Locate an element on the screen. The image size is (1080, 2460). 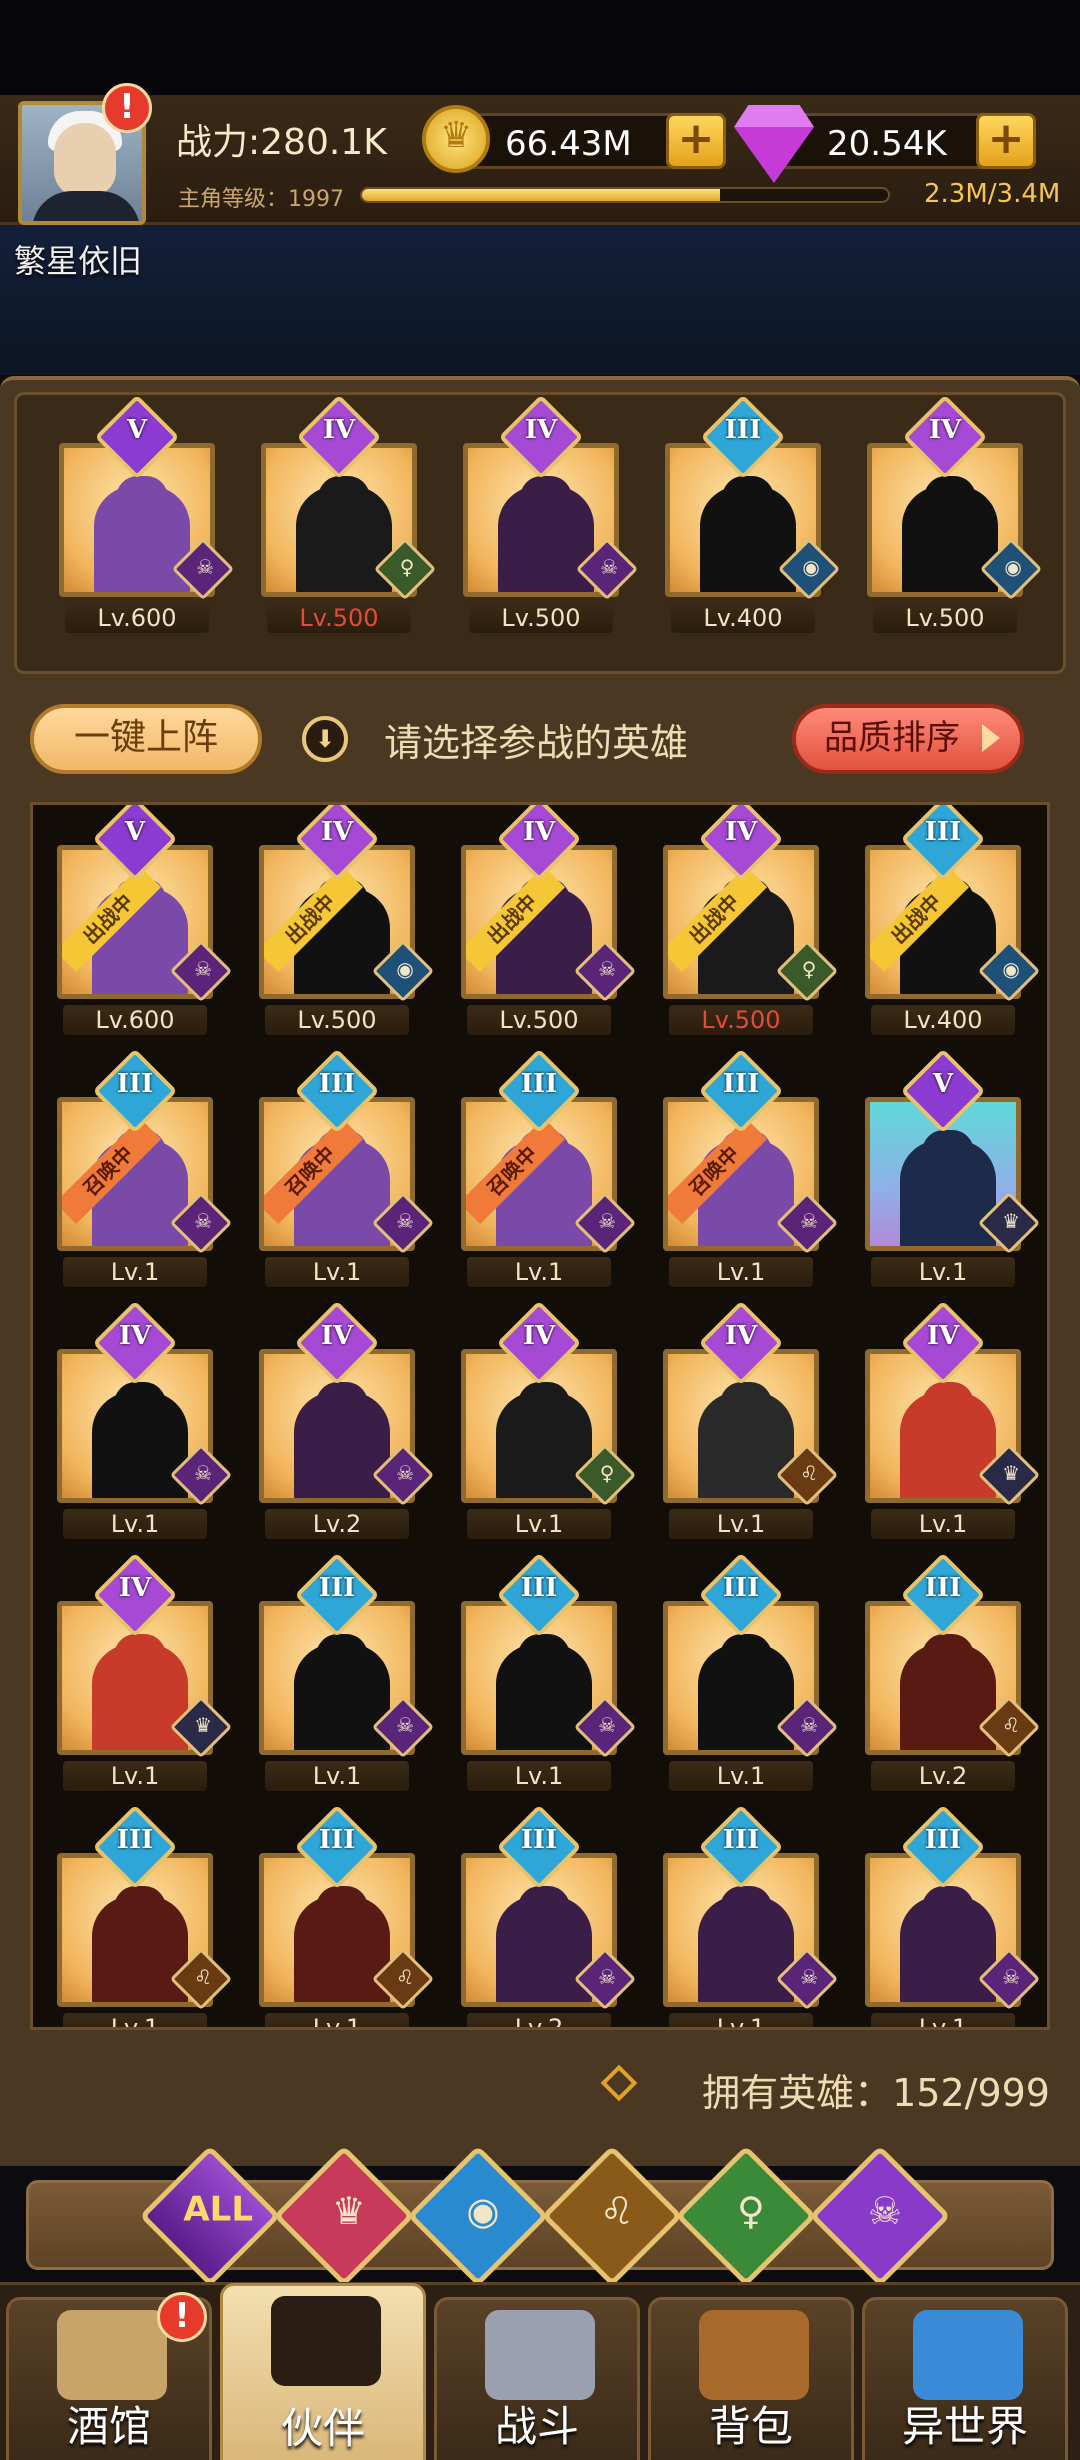
nav-alert-icon: ! is located at coordinates (182, 2317).